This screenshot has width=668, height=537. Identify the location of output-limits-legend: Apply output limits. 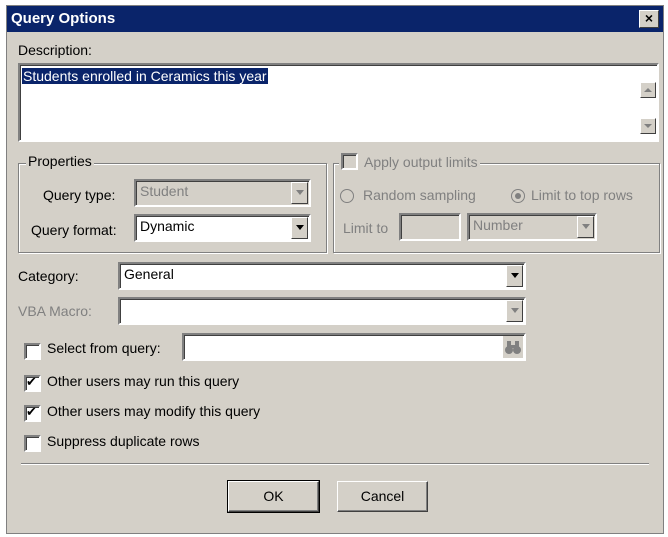
(409, 161).